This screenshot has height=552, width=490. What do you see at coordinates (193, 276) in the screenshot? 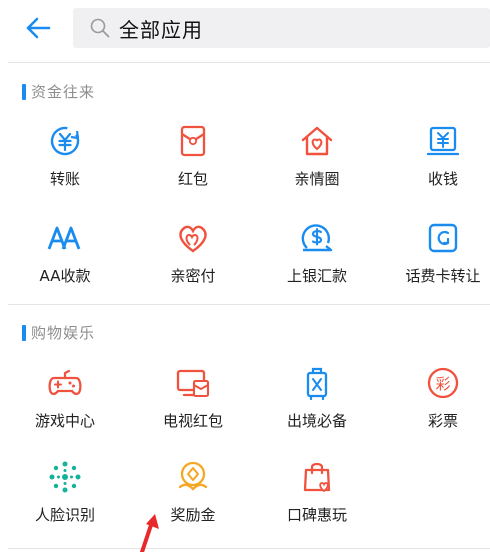
I see `app-label: 亲密付` at bounding box center [193, 276].